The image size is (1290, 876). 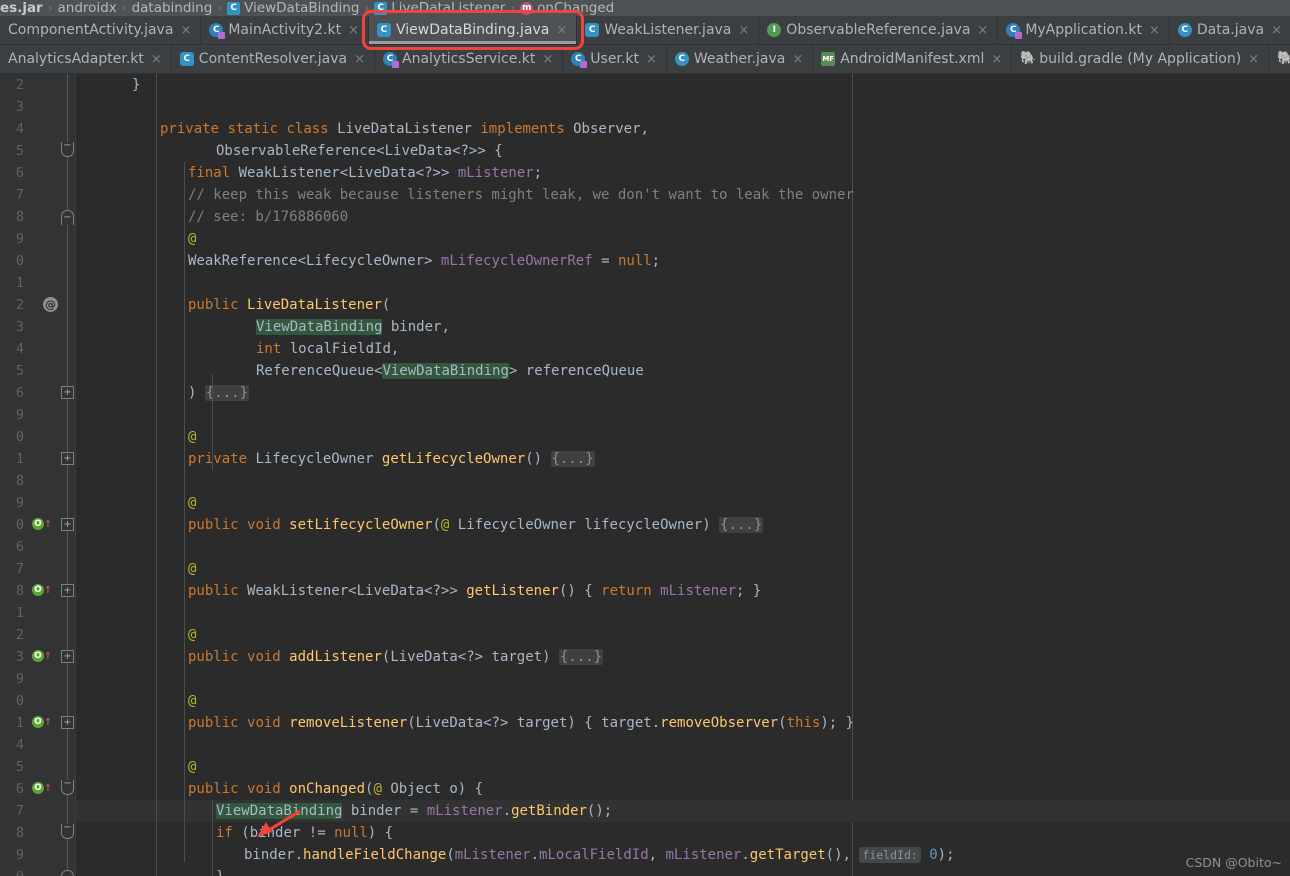 What do you see at coordinates (683, 789) in the screenshot?
I see `code-line: public void onChanged(@ Object o) {` at bounding box center [683, 789].